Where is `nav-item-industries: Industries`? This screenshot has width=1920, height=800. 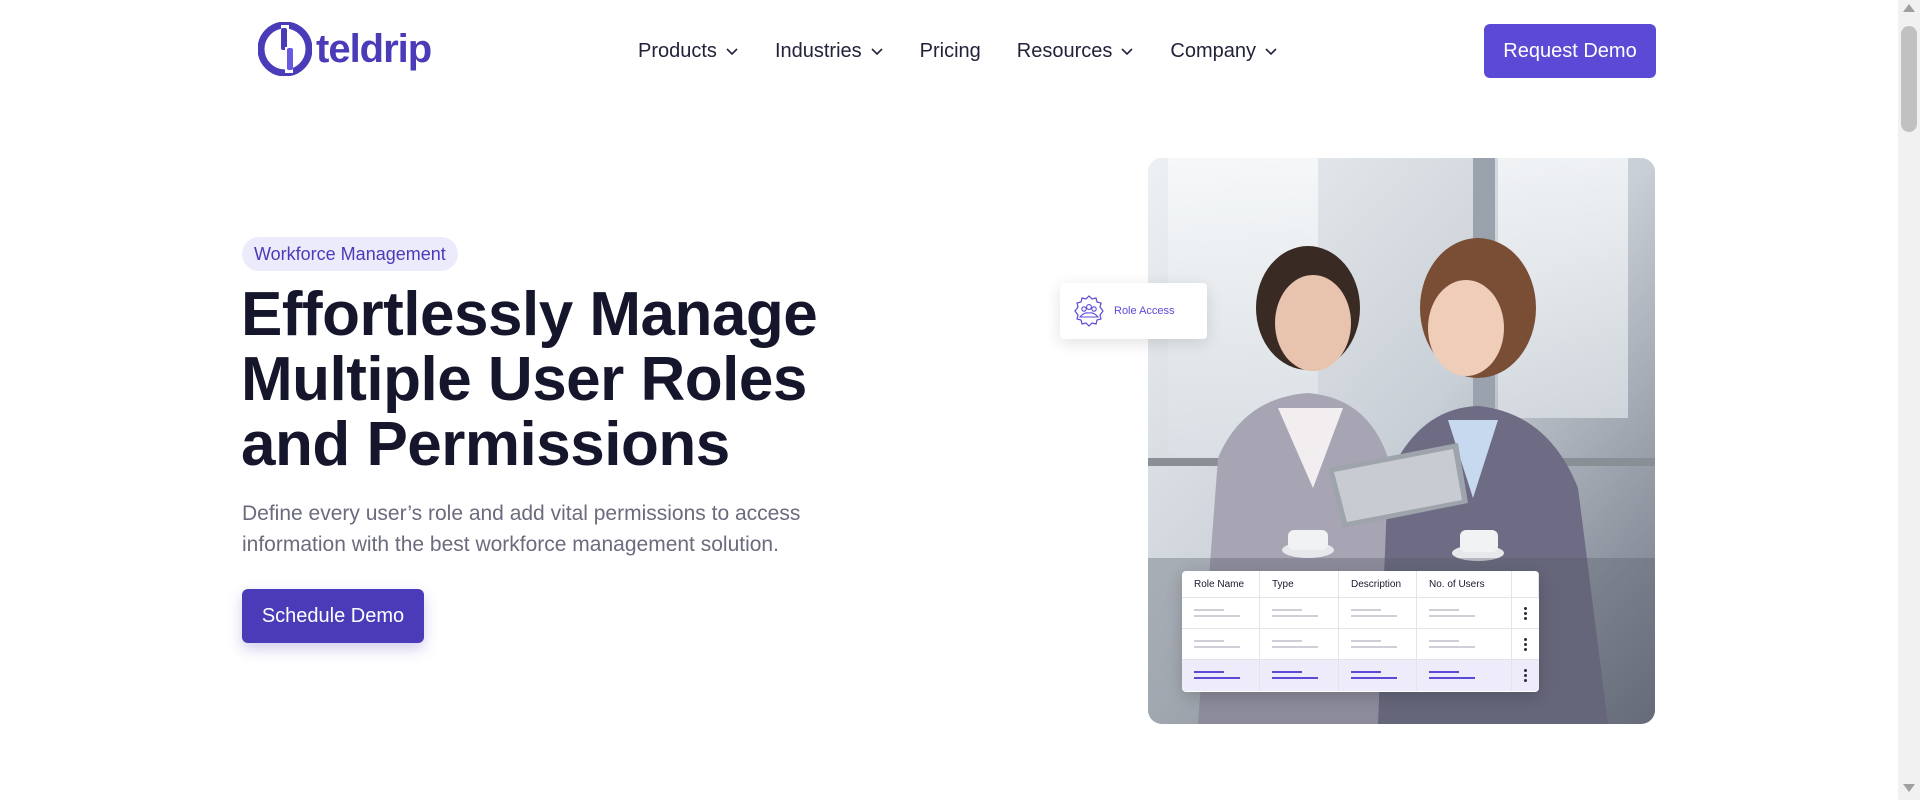
nav-item-industries: Industries is located at coordinates (829, 51).